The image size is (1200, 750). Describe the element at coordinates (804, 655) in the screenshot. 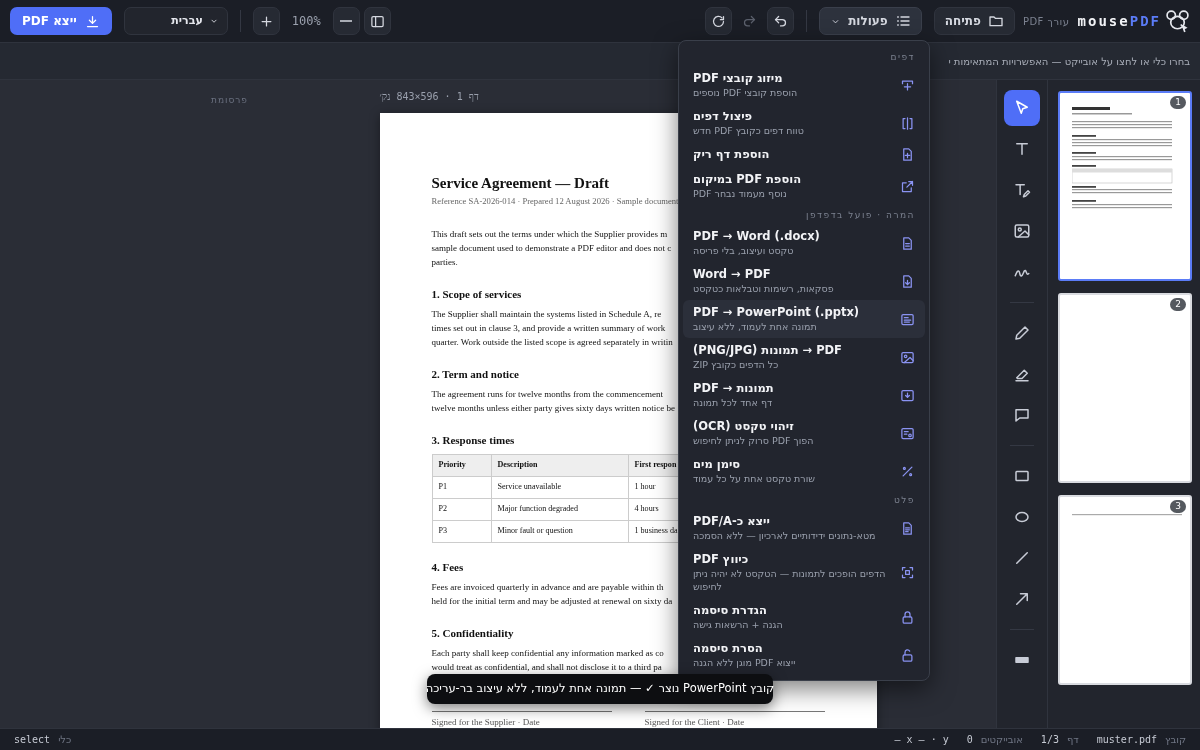

I see `menu-item: הסרת סיסמה ייצוא PDF מוגן ללא הגנה` at that location.